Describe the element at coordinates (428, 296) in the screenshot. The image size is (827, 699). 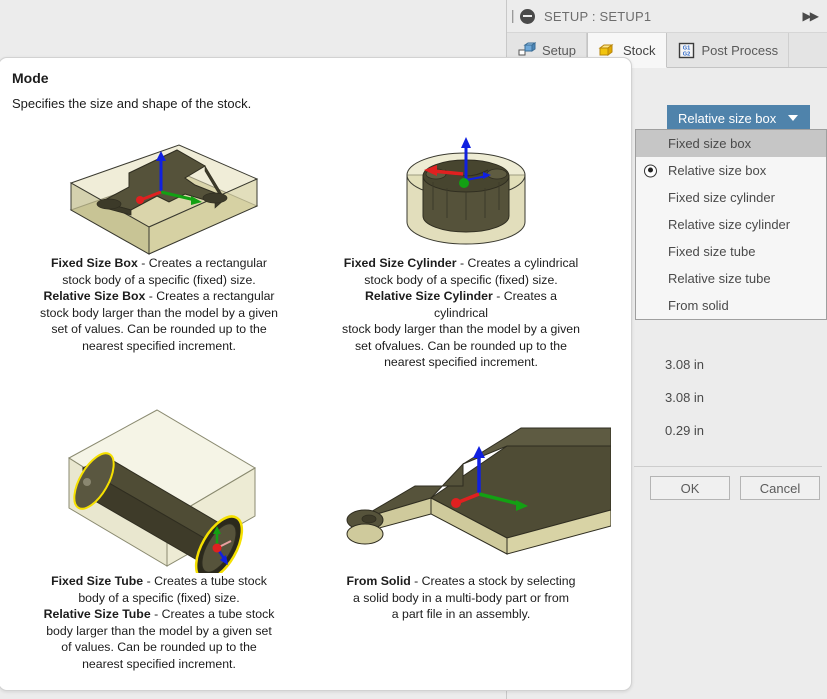
I see `caption-bold: Relative Size Cylinder` at that location.